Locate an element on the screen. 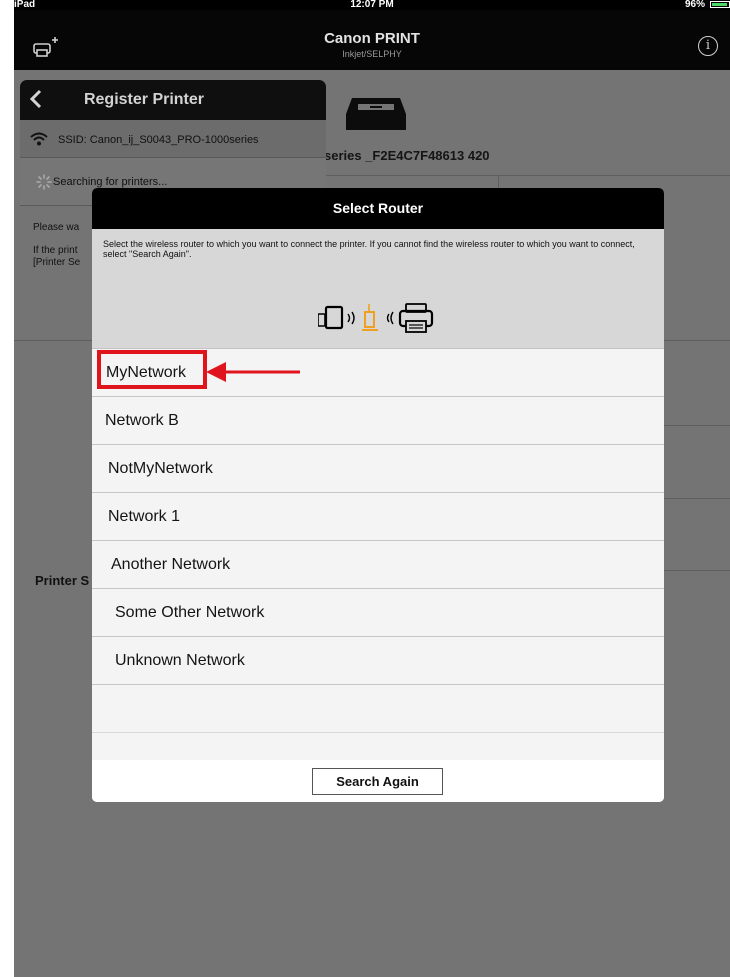 The image size is (730, 977). printer-settings-label: Printer S is located at coordinates (62, 580).